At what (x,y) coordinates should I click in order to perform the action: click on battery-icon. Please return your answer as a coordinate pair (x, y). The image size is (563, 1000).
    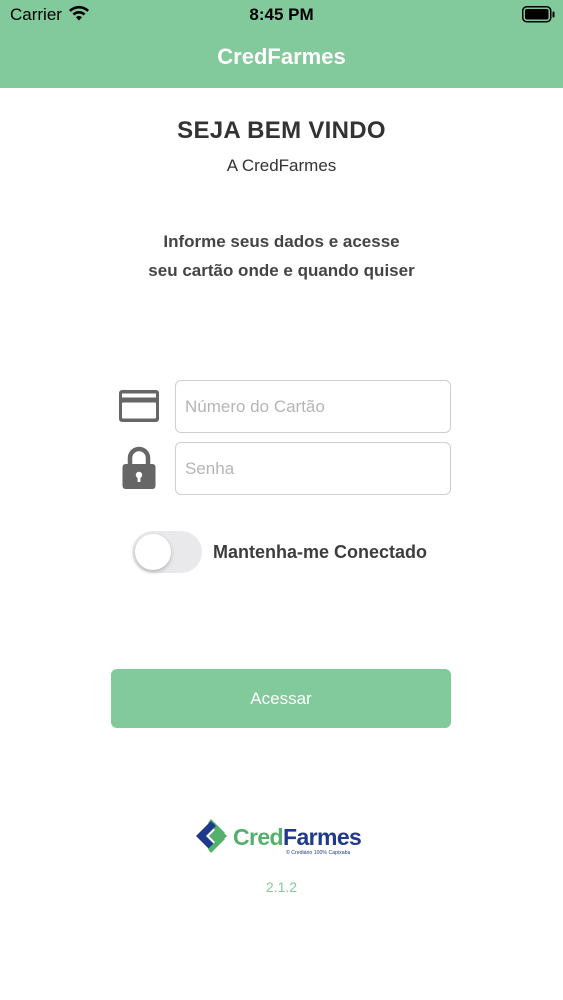
    Looking at the image, I should click on (538, 14).